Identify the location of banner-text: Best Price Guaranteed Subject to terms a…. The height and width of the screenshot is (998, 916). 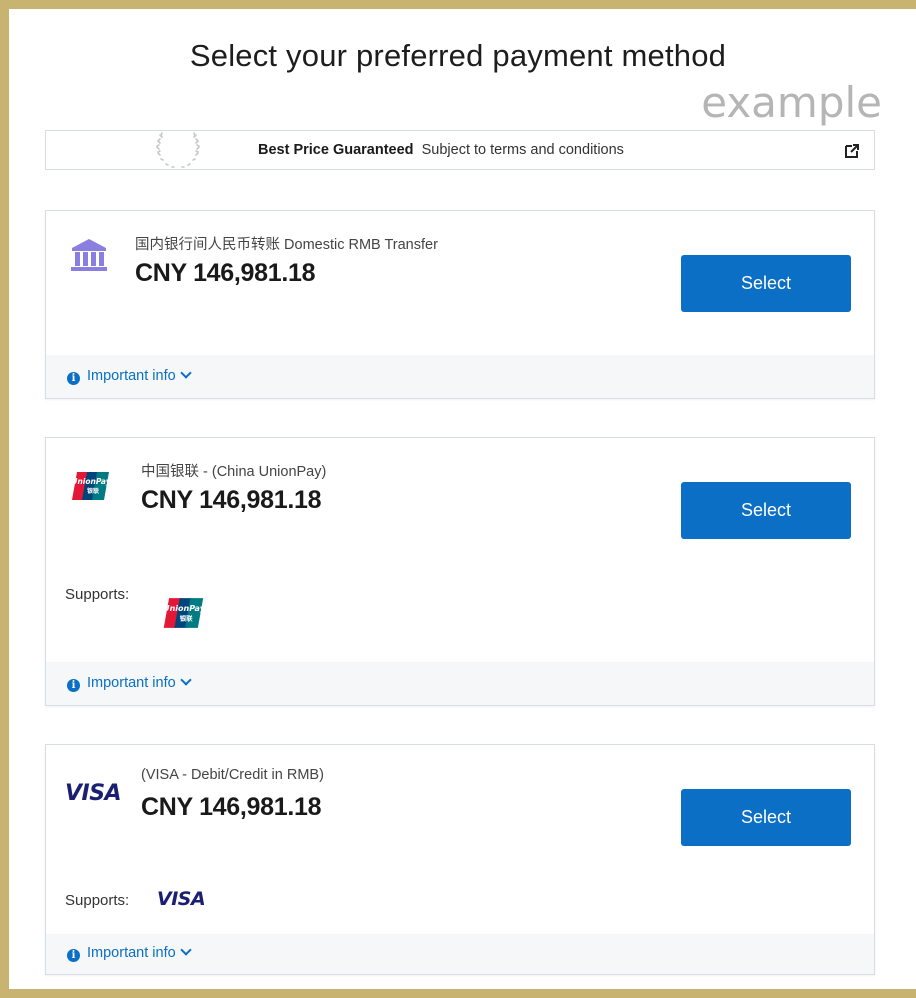
(441, 150).